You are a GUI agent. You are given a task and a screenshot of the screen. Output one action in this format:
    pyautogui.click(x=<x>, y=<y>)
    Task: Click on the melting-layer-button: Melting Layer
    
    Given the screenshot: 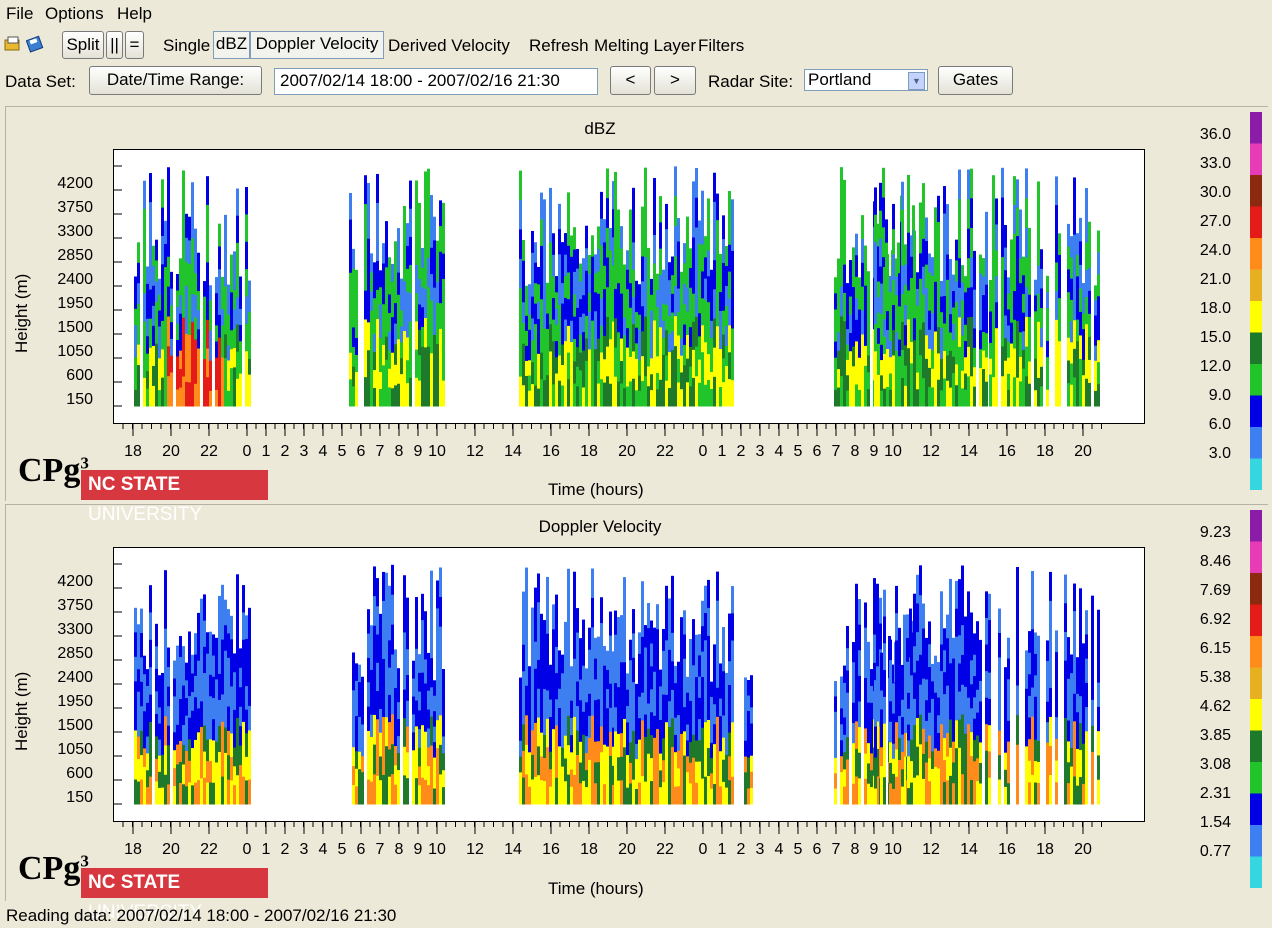 What is the action you would take?
    pyautogui.click(x=645, y=46)
    